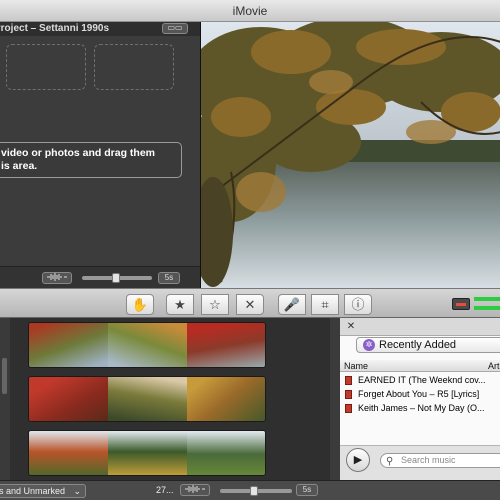 Image resolution: width=500 pixels, height=500 pixels. What do you see at coordinates (19, 166) in the screenshot?
I see `hint-line: is area.` at bounding box center [19, 166].